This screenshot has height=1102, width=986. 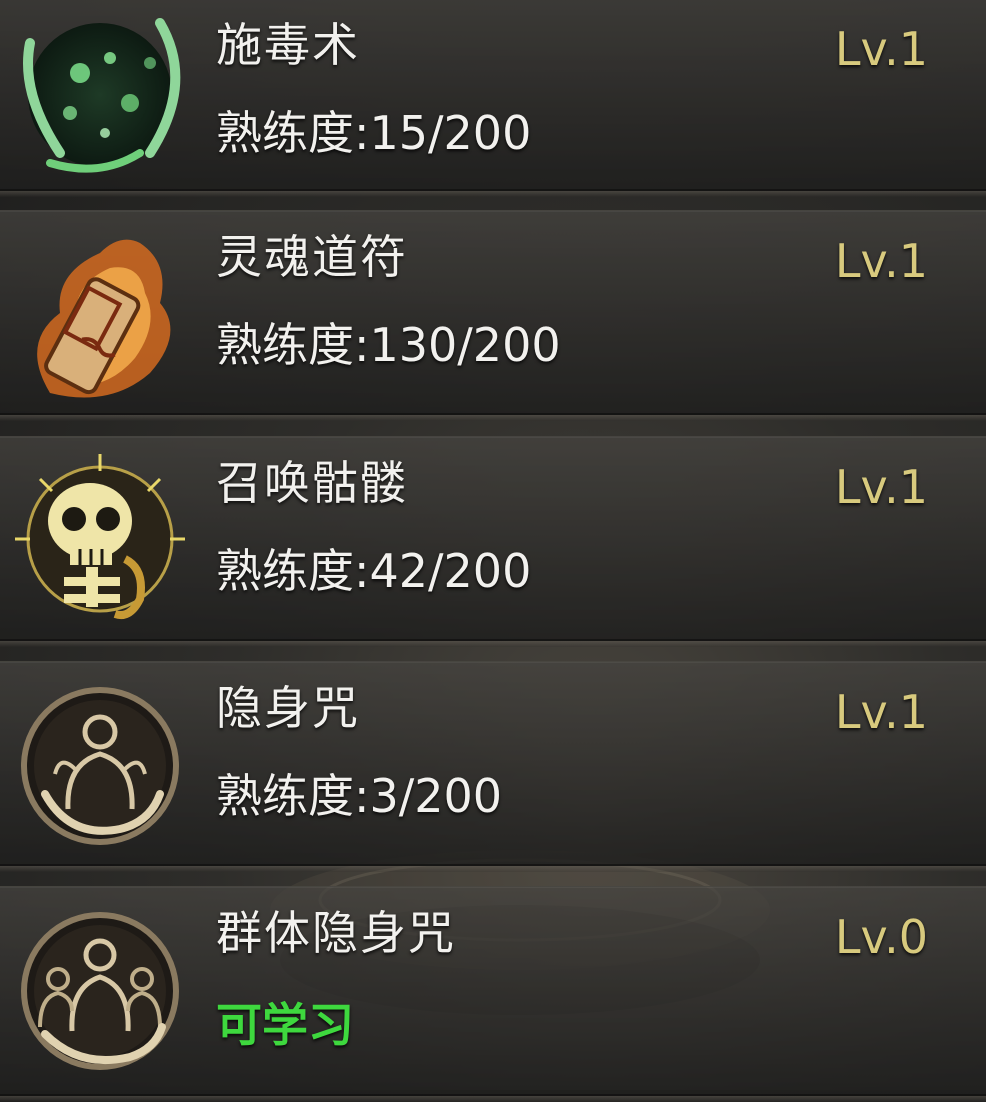 I want to click on skill-name: 隐身咒, so click(x=288, y=708).